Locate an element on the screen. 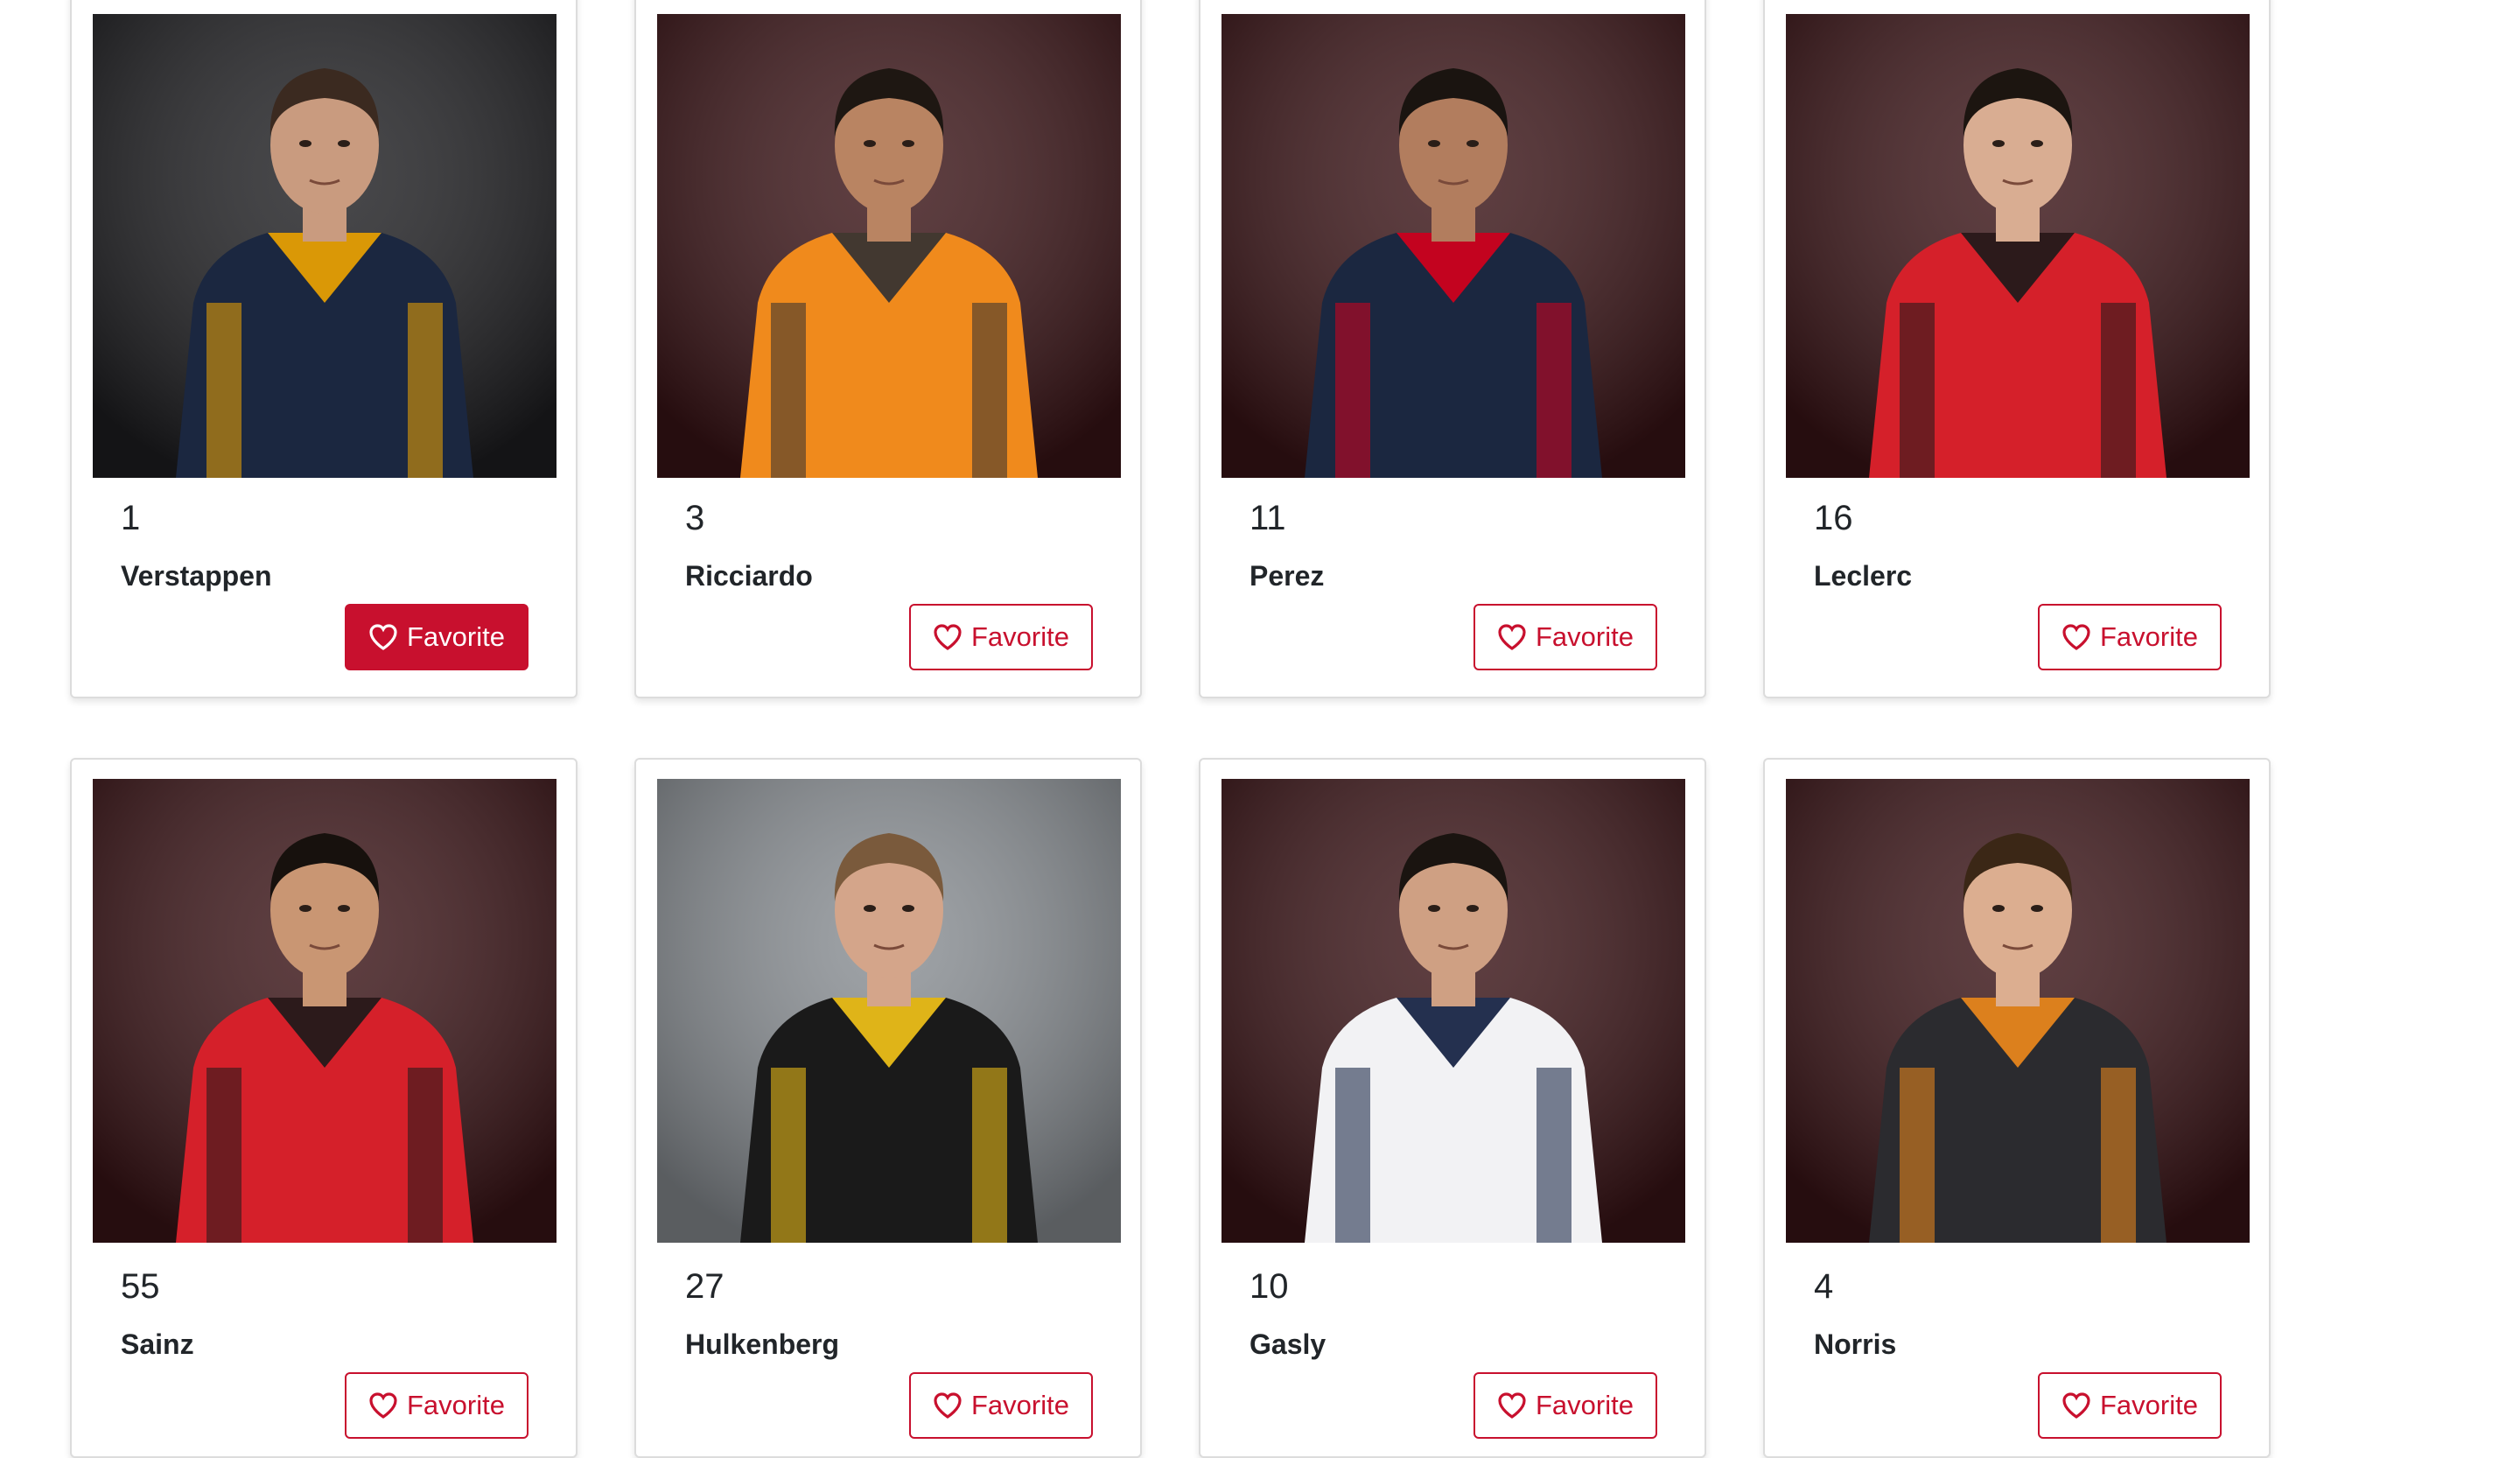  driver-number: 55 is located at coordinates (140, 1286).